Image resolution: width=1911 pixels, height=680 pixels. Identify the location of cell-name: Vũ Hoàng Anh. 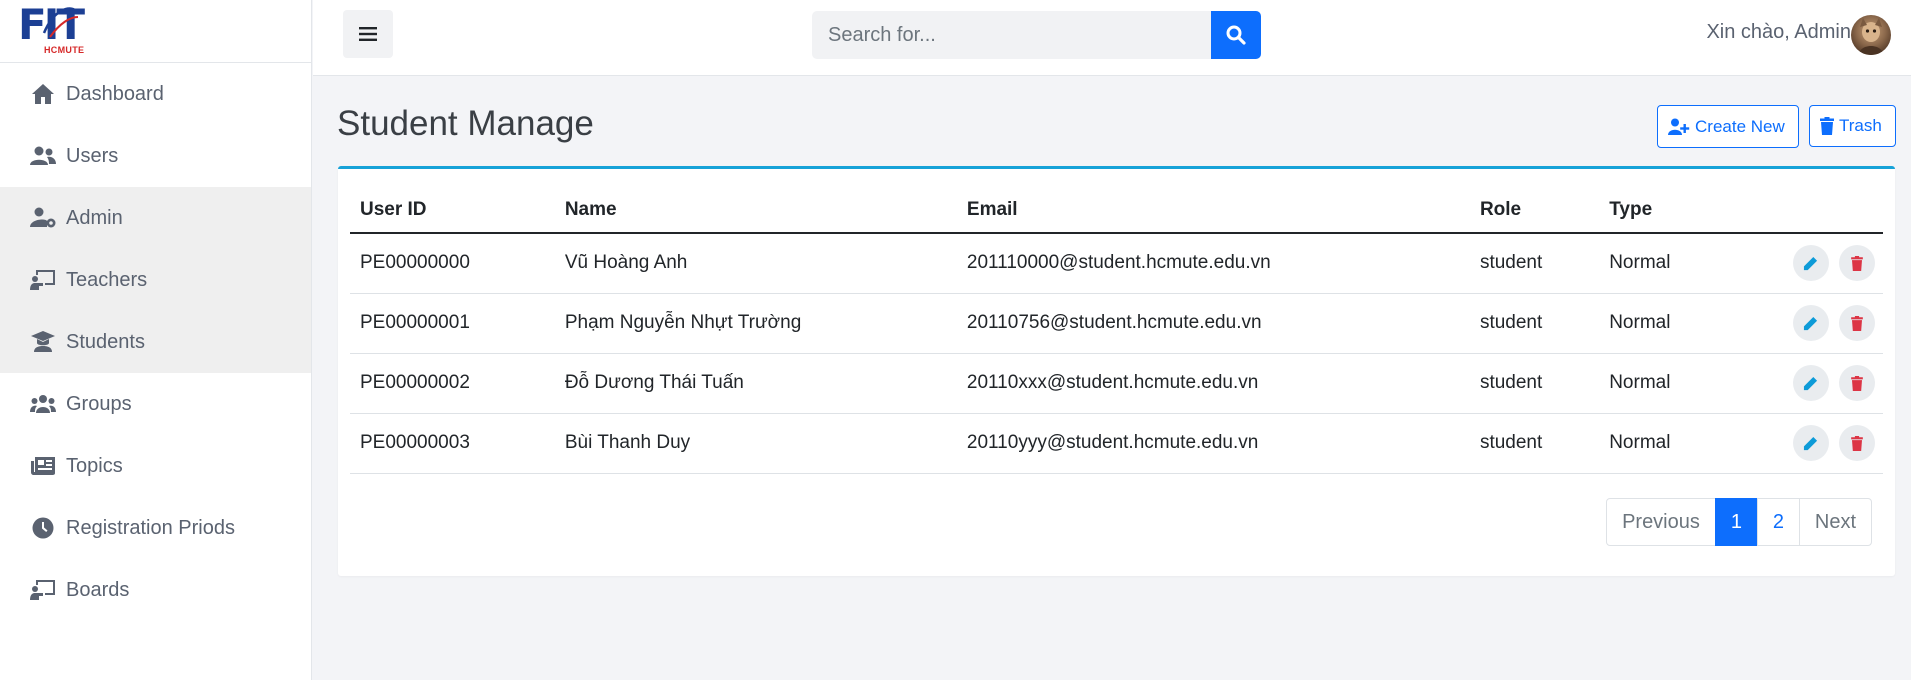
(755, 263).